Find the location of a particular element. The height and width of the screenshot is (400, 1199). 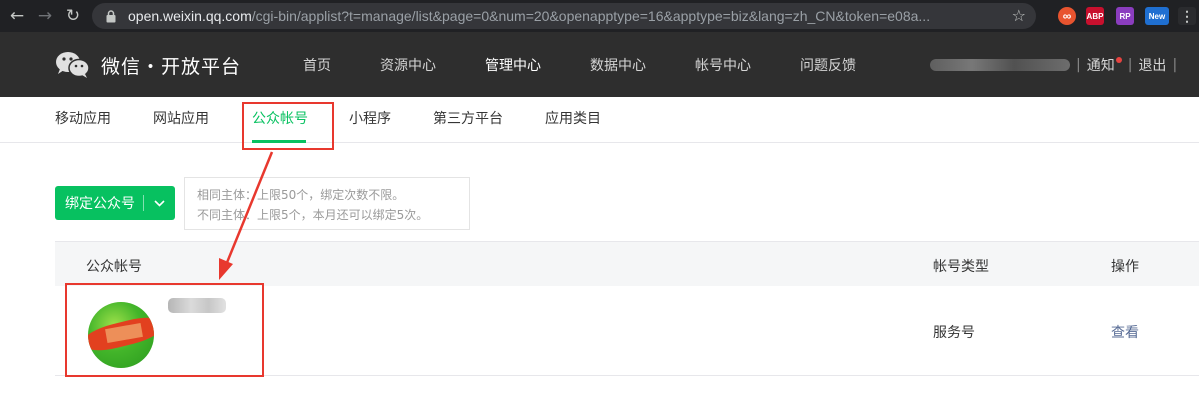

sub-nav: 移动应用 网站应用 公众帐号 小程序 第三方平台 应用类目 is located at coordinates (599, 120).